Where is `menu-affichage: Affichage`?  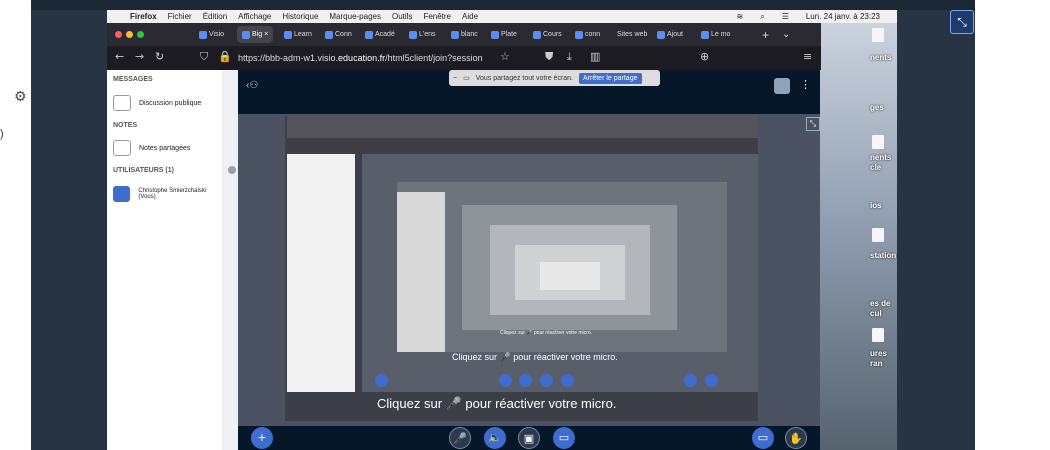
menu-affichage: Affichage is located at coordinates (254, 16).